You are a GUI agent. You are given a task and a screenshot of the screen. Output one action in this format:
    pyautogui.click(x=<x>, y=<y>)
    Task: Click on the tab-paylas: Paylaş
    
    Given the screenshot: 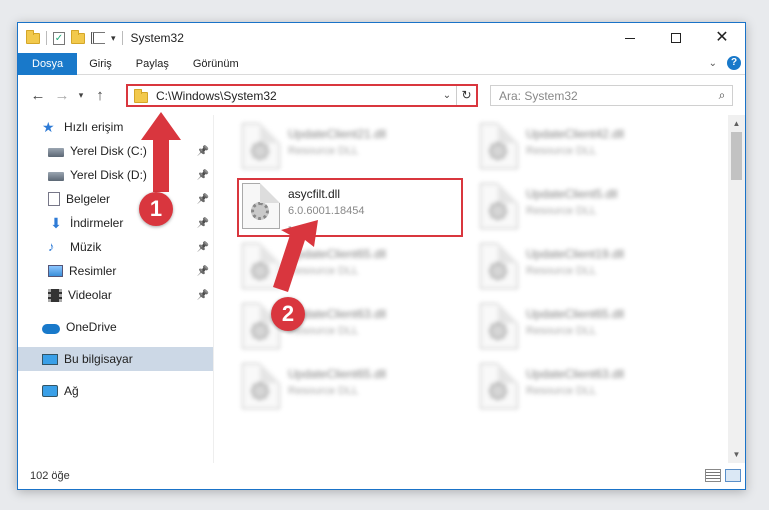 What is the action you would take?
    pyautogui.click(x=152, y=64)
    